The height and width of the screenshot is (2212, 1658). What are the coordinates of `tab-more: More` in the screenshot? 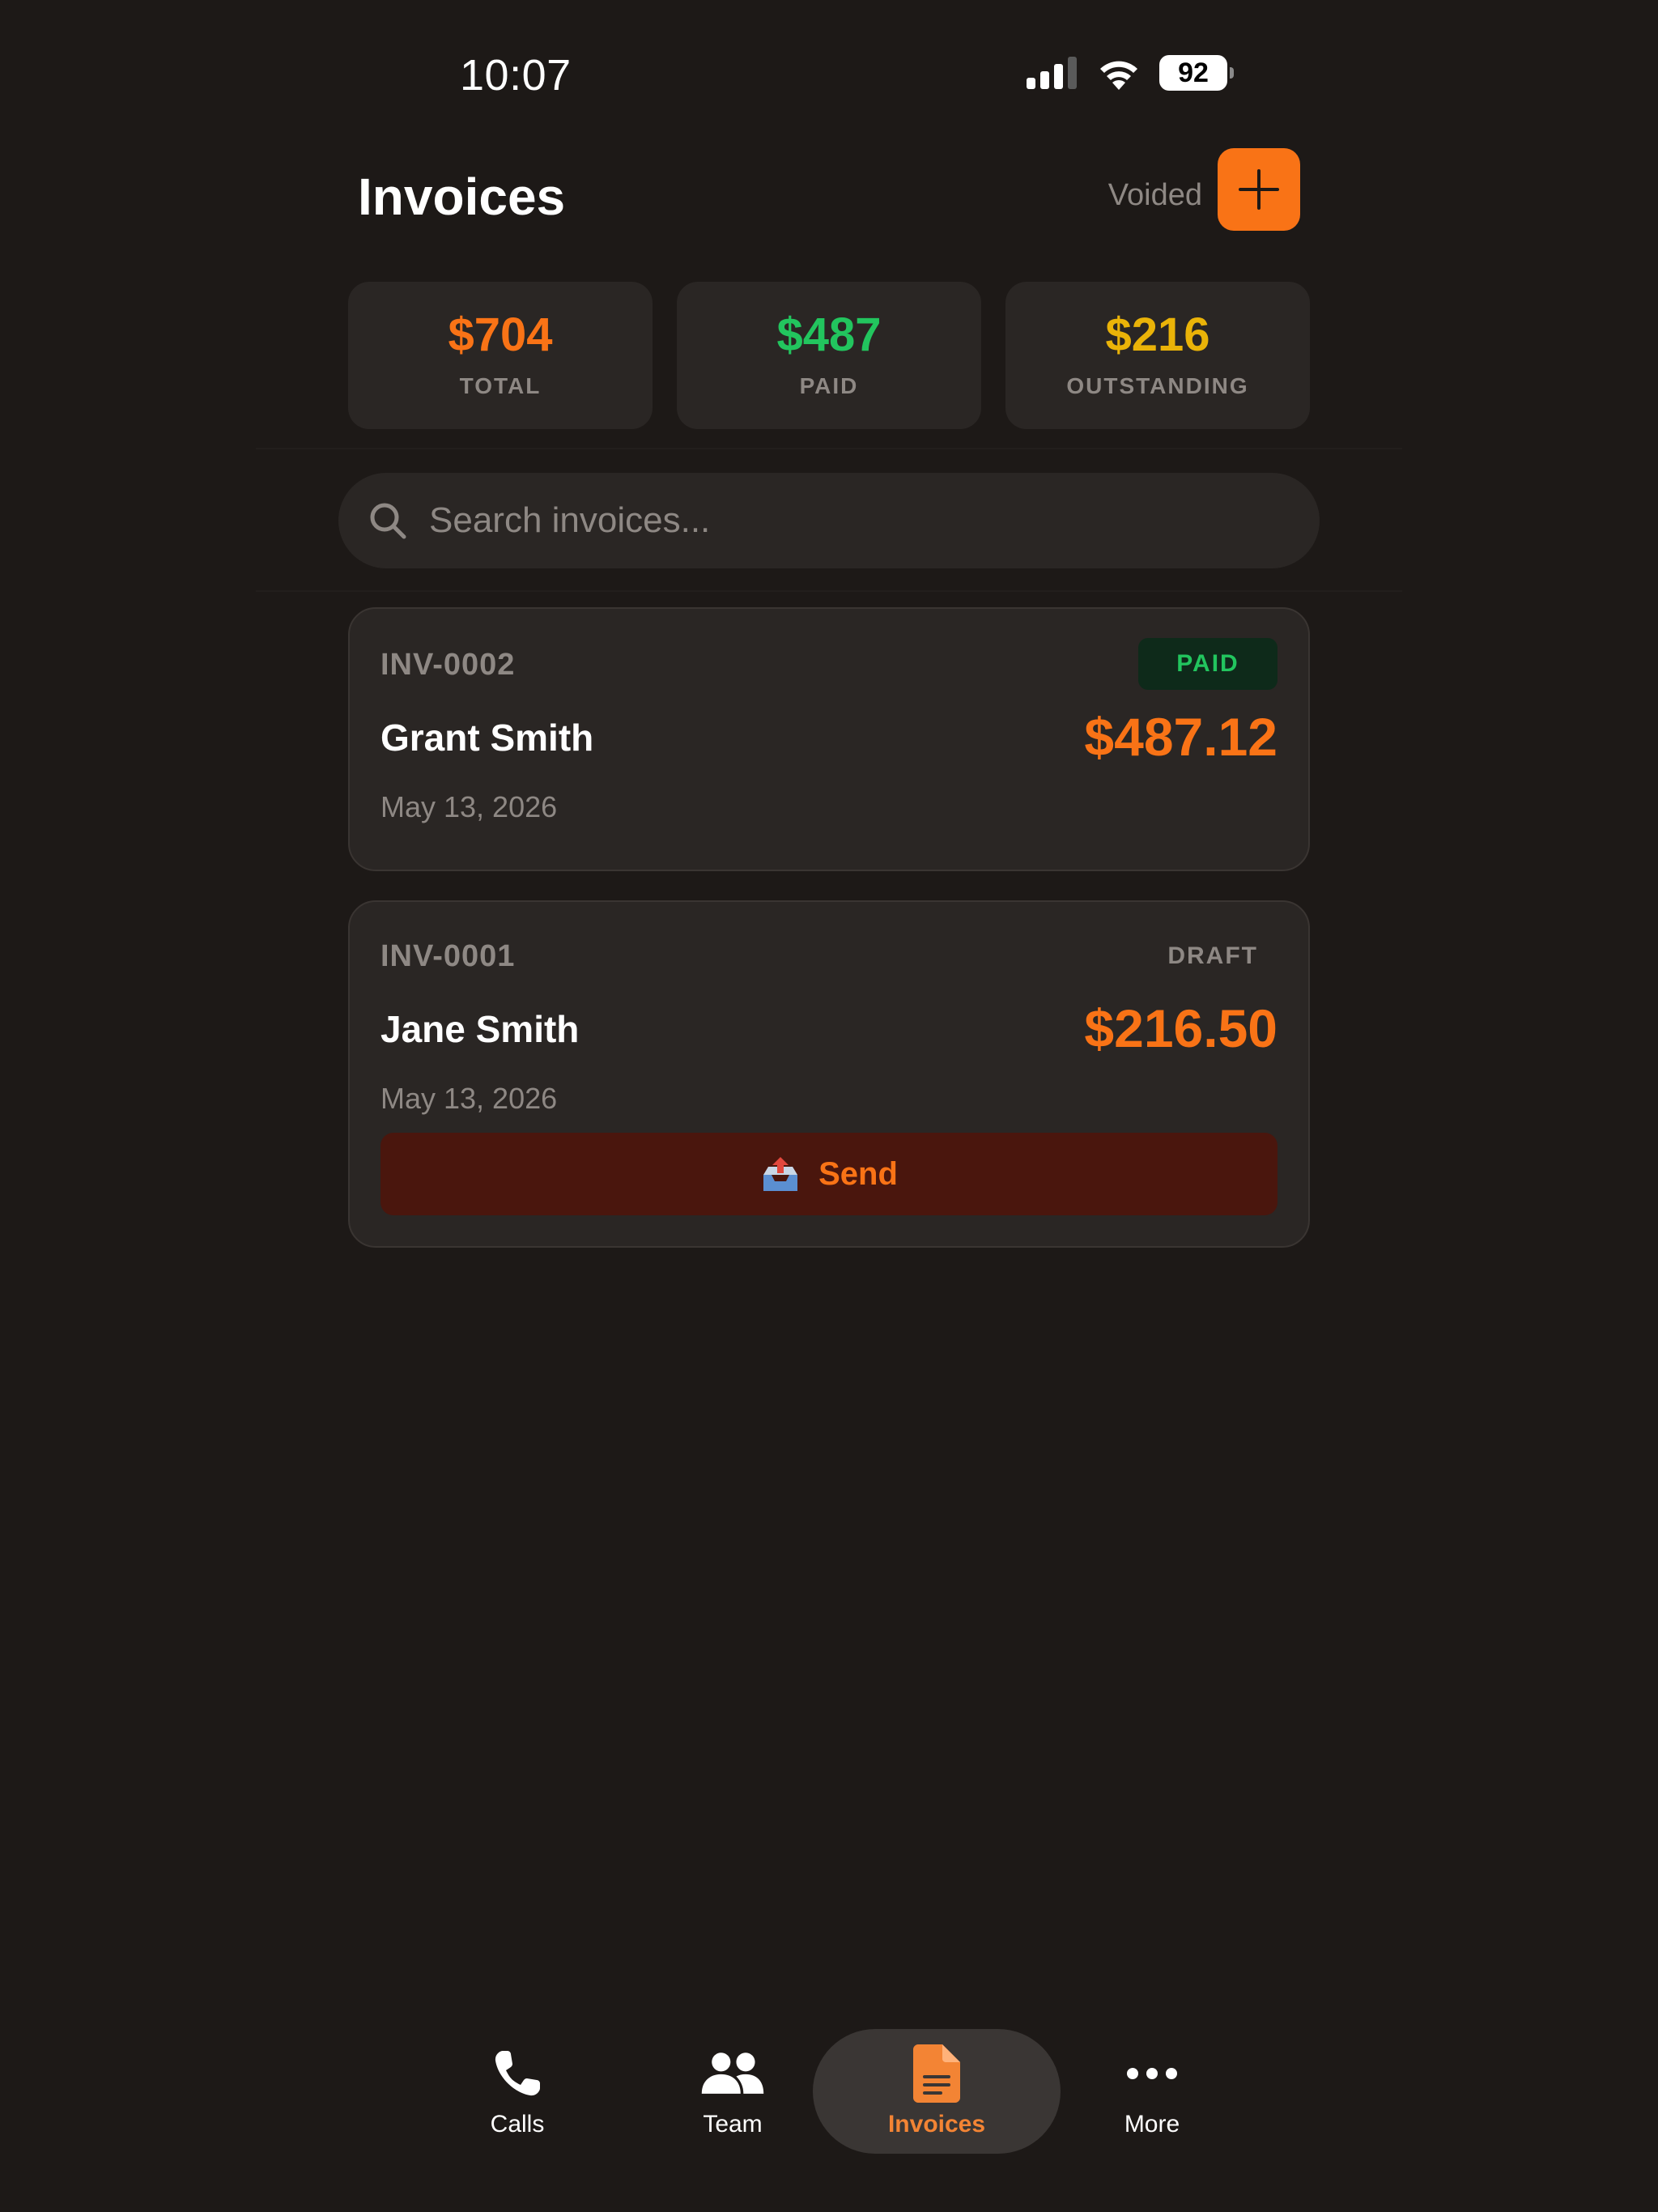 It's located at (1152, 2092).